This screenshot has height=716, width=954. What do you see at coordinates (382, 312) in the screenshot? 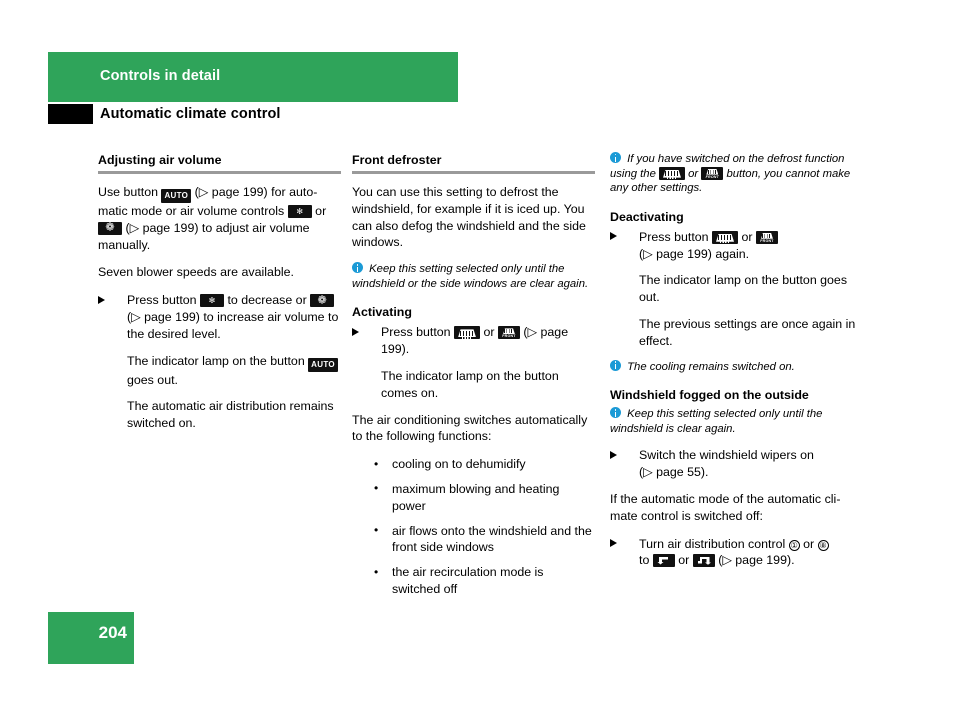
I see `heading-activating: Activating` at bounding box center [382, 312].